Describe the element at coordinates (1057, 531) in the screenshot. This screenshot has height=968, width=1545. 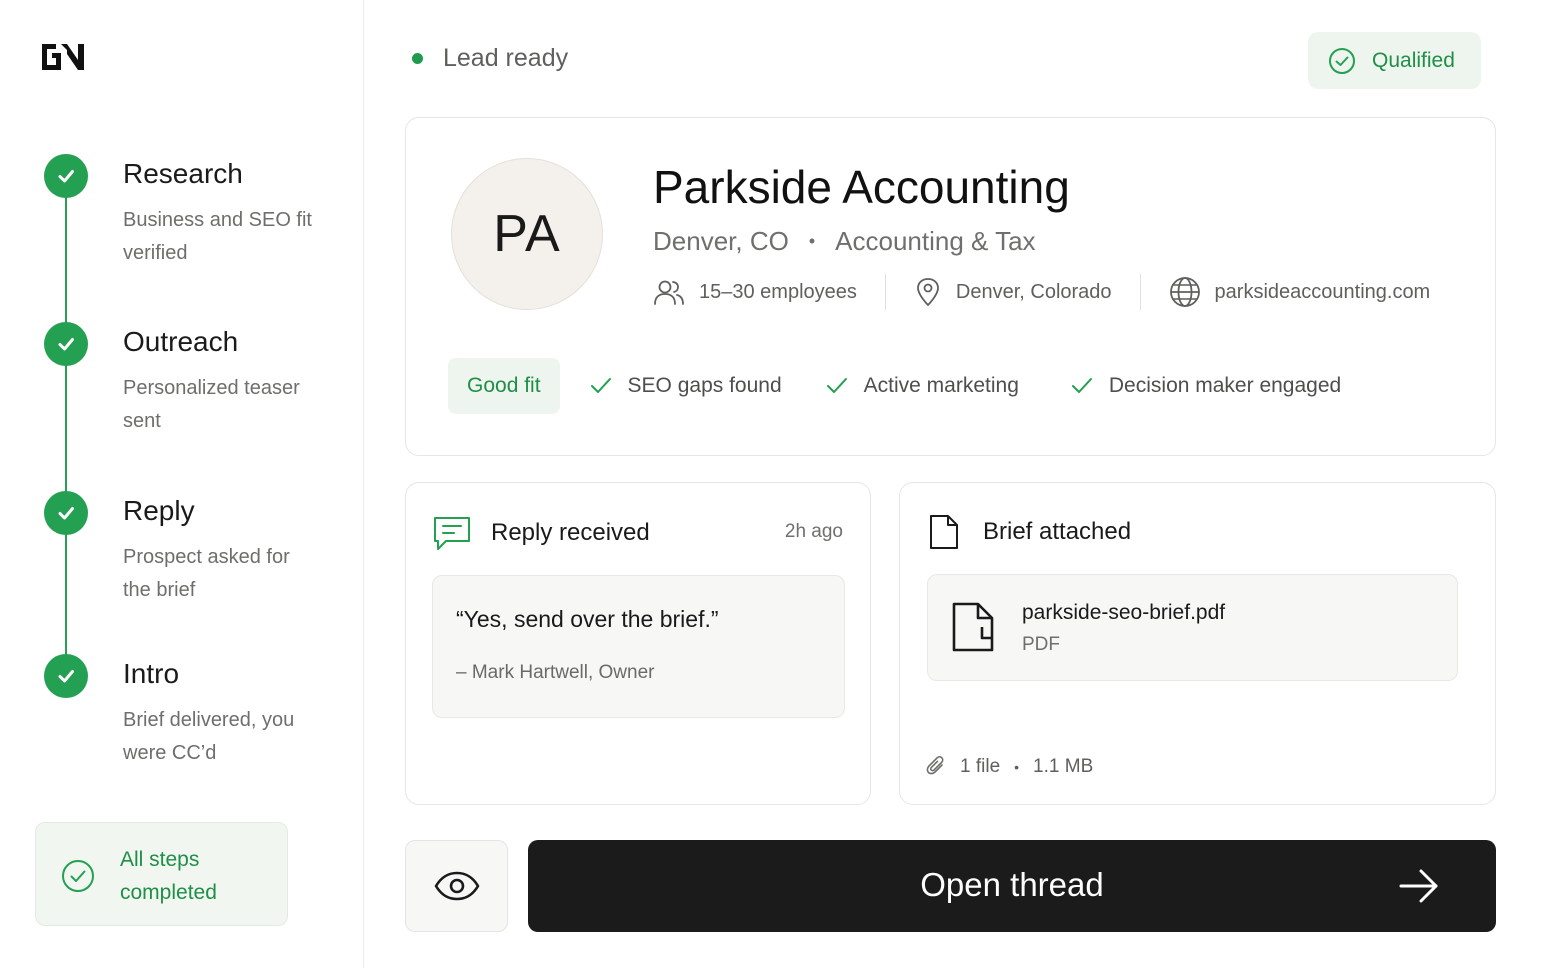
I see `brief-title: Brief attached` at that location.